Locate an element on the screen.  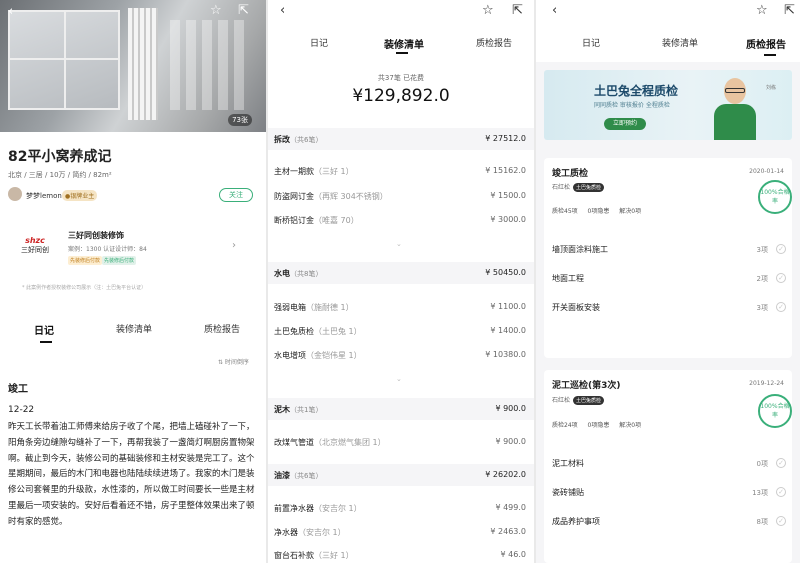
group-amount: ¥ 900.0 is located at coordinates (510, 408).